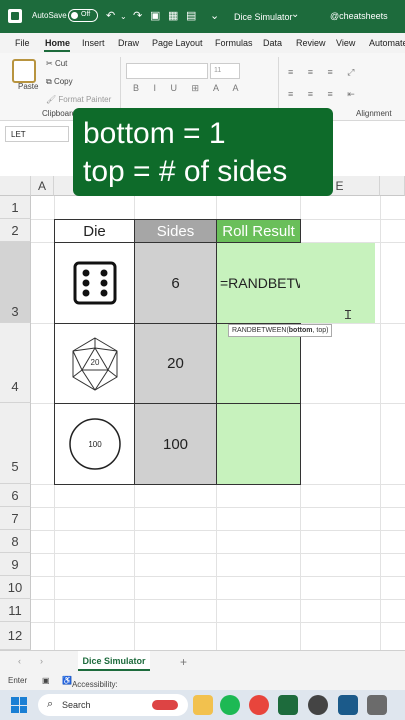  What do you see at coordinates (15, 587) in the screenshot?
I see `row-header-10: 10` at bounding box center [15, 587].